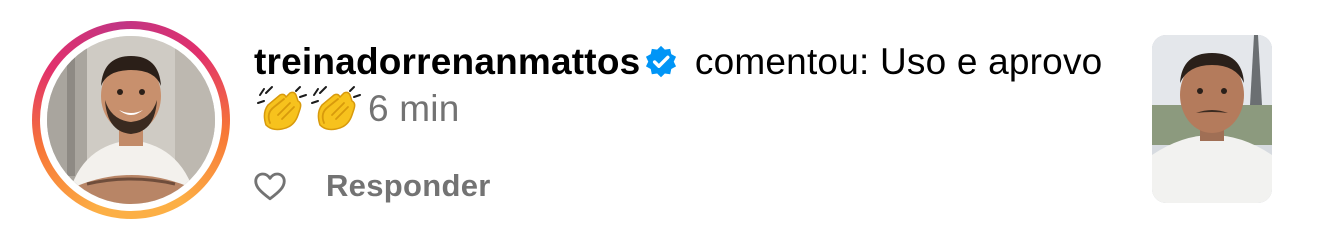  Describe the element at coordinates (414, 108) in the screenshot. I see `timestamp: 6 min` at that location.